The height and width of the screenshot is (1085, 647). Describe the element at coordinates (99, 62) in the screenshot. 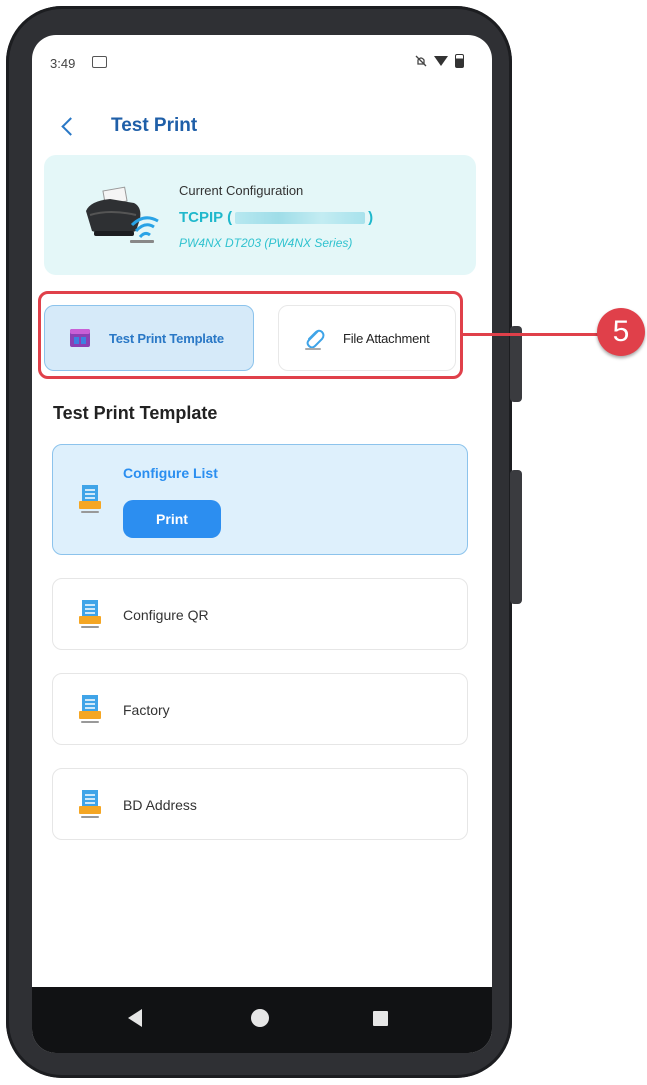

I see `sim-icon` at that location.